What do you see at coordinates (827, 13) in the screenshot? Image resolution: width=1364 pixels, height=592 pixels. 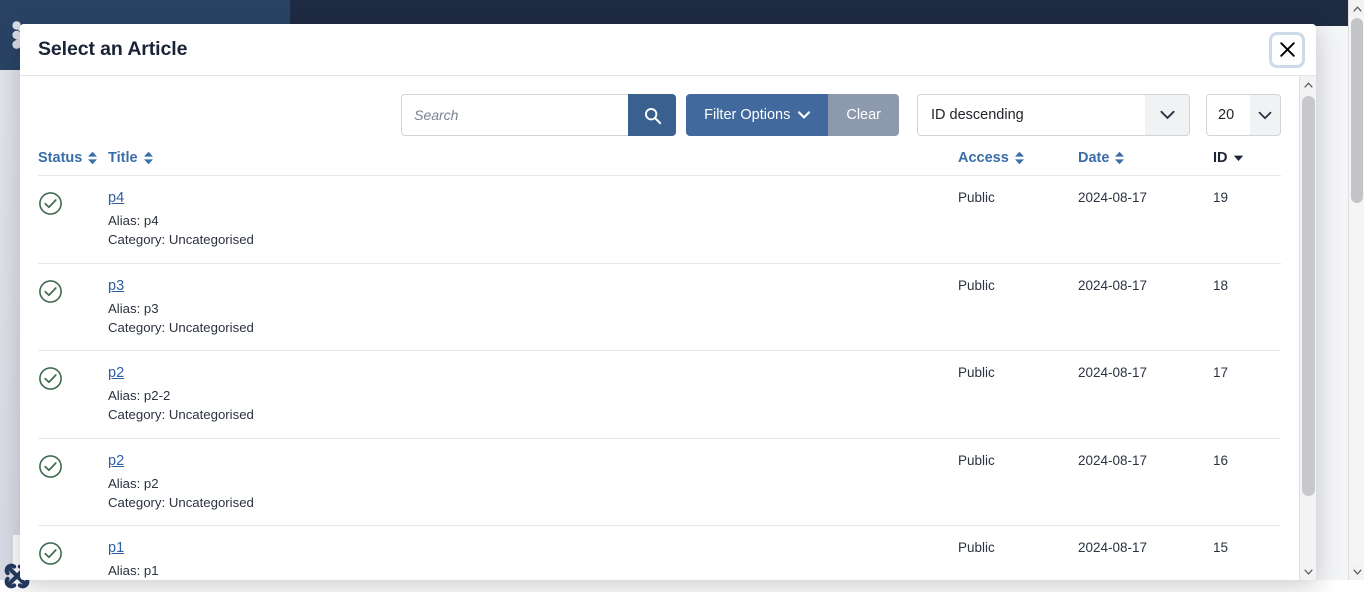 I see `admin-topbar-right` at bounding box center [827, 13].